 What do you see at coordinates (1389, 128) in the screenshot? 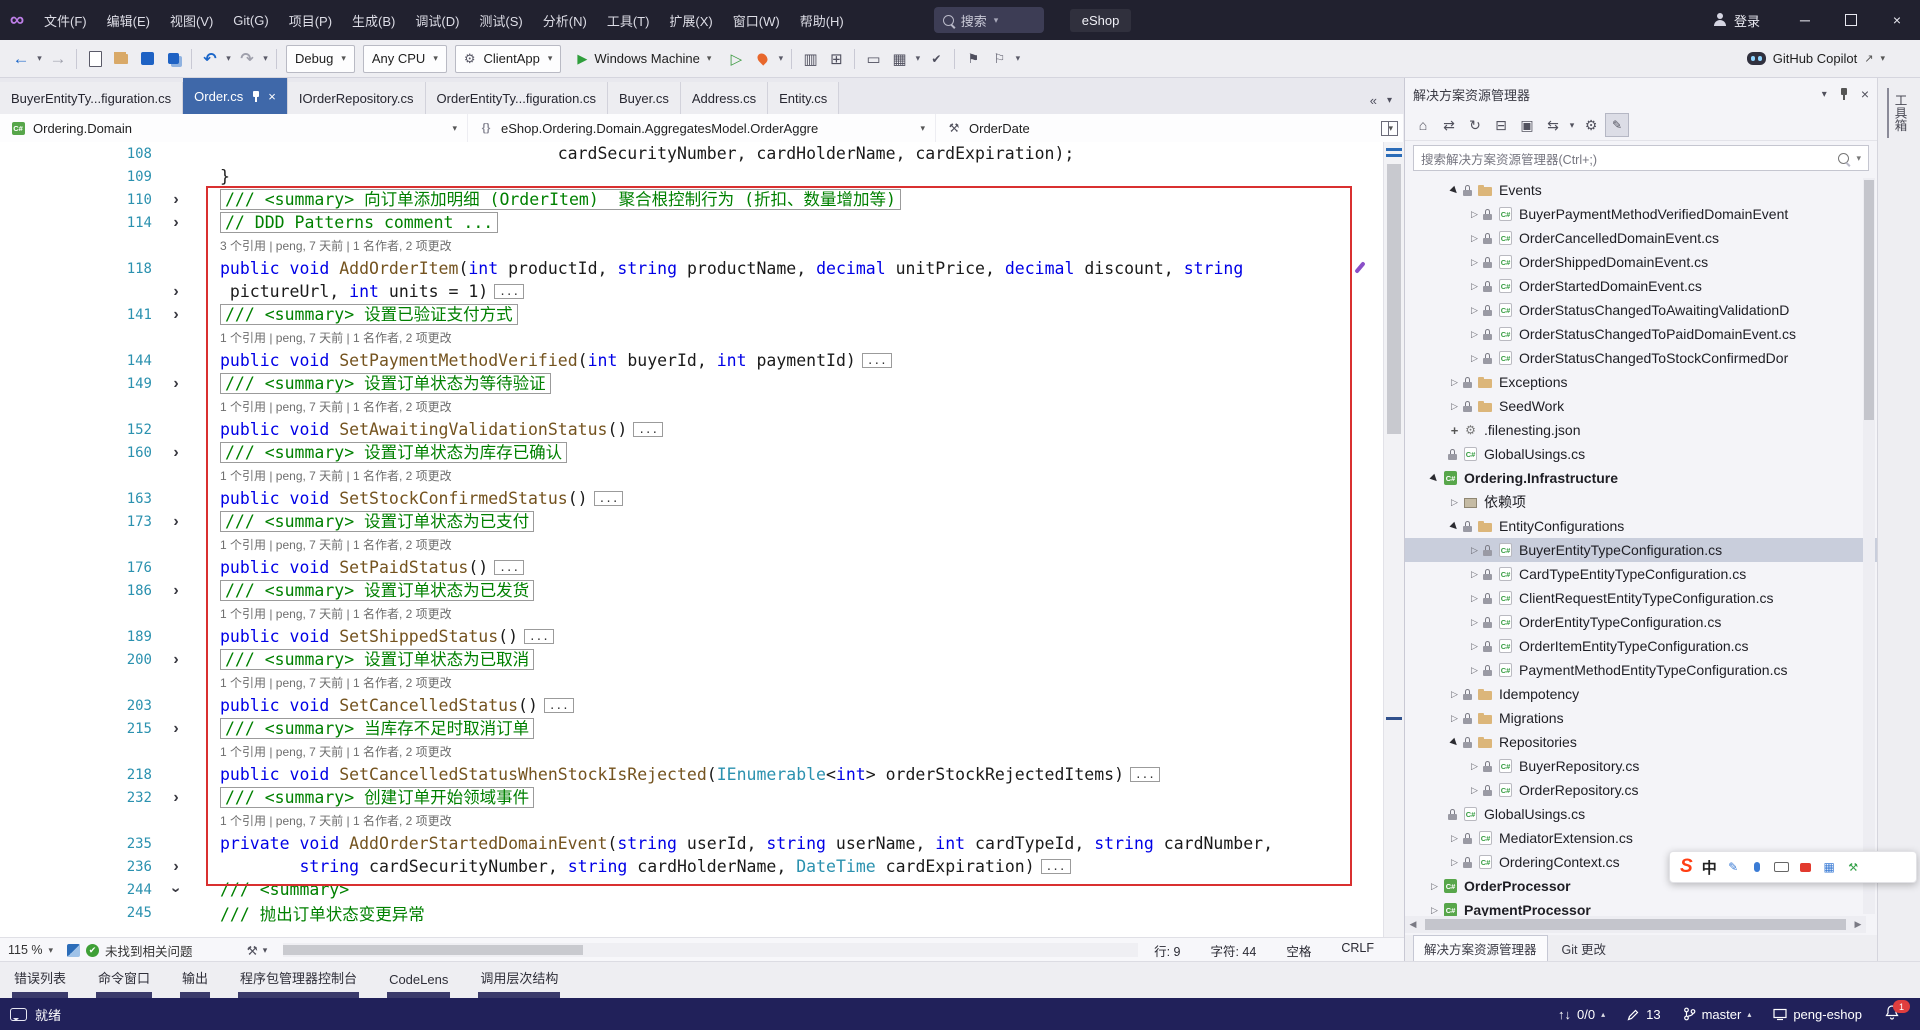
I see `split-editor-icon` at bounding box center [1389, 128].